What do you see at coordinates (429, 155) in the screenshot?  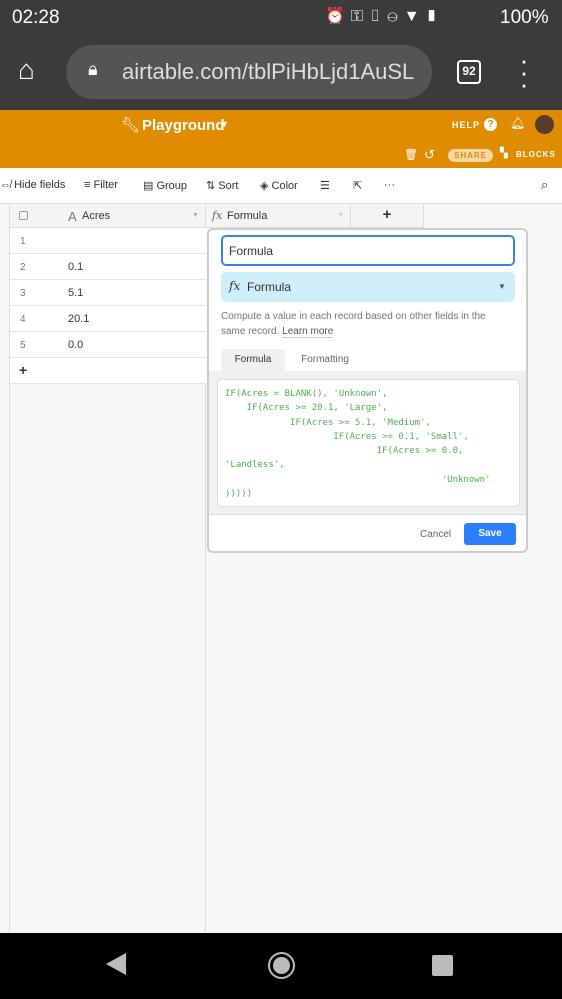 I see `history-icon: ↺` at bounding box center [429, 155].